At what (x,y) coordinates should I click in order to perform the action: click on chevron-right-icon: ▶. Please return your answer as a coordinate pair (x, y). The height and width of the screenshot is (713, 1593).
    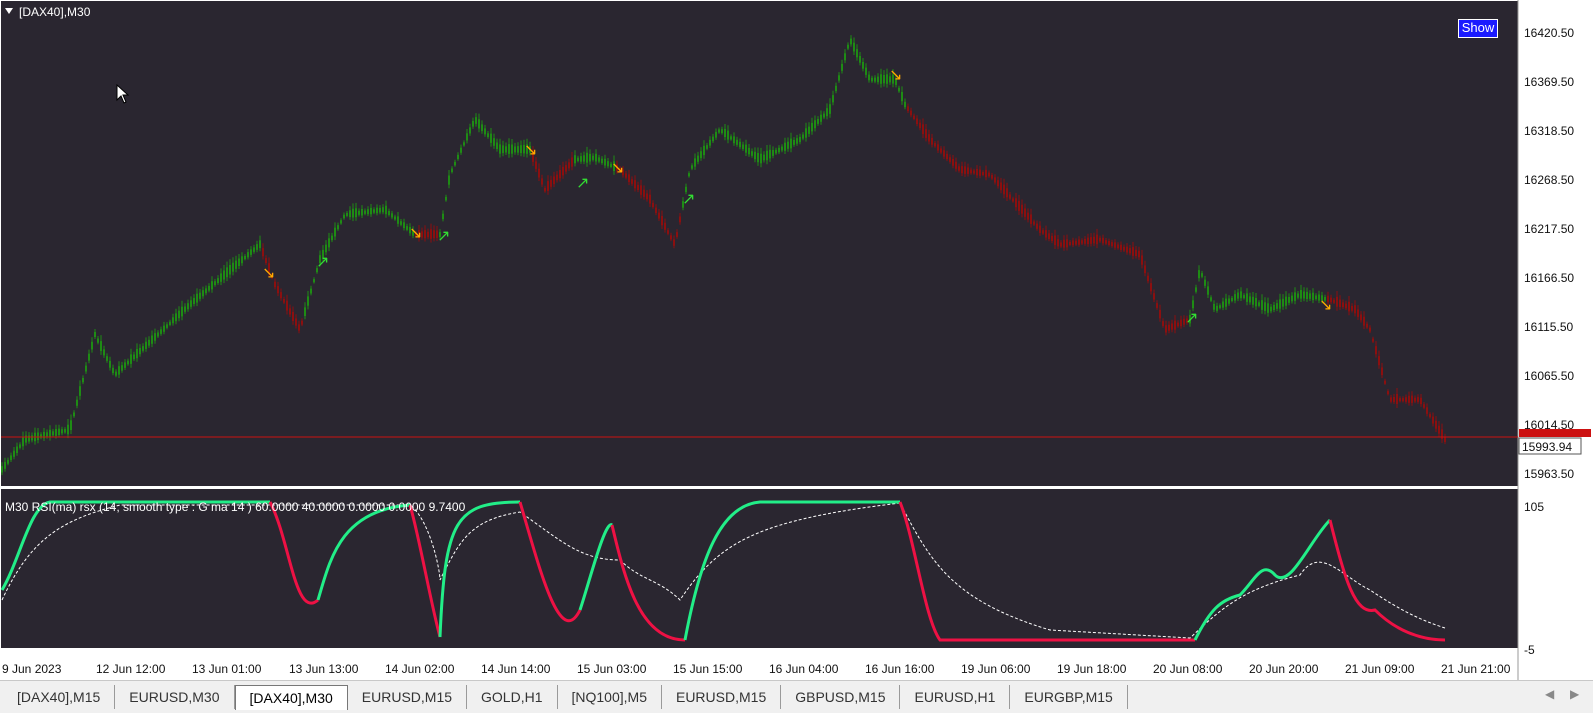
    Looking at the image, I should click on (1574, 694).